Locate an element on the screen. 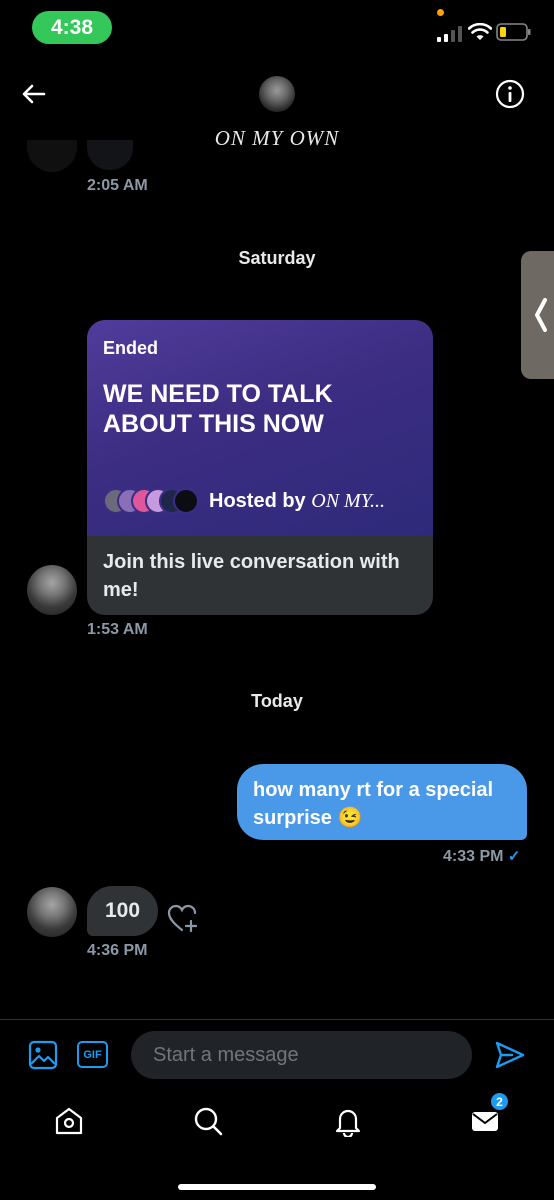 Image resolution: width=554 pixels, height=1200 pixels. message-composer: GIF is located at coordinates (277, 1055).